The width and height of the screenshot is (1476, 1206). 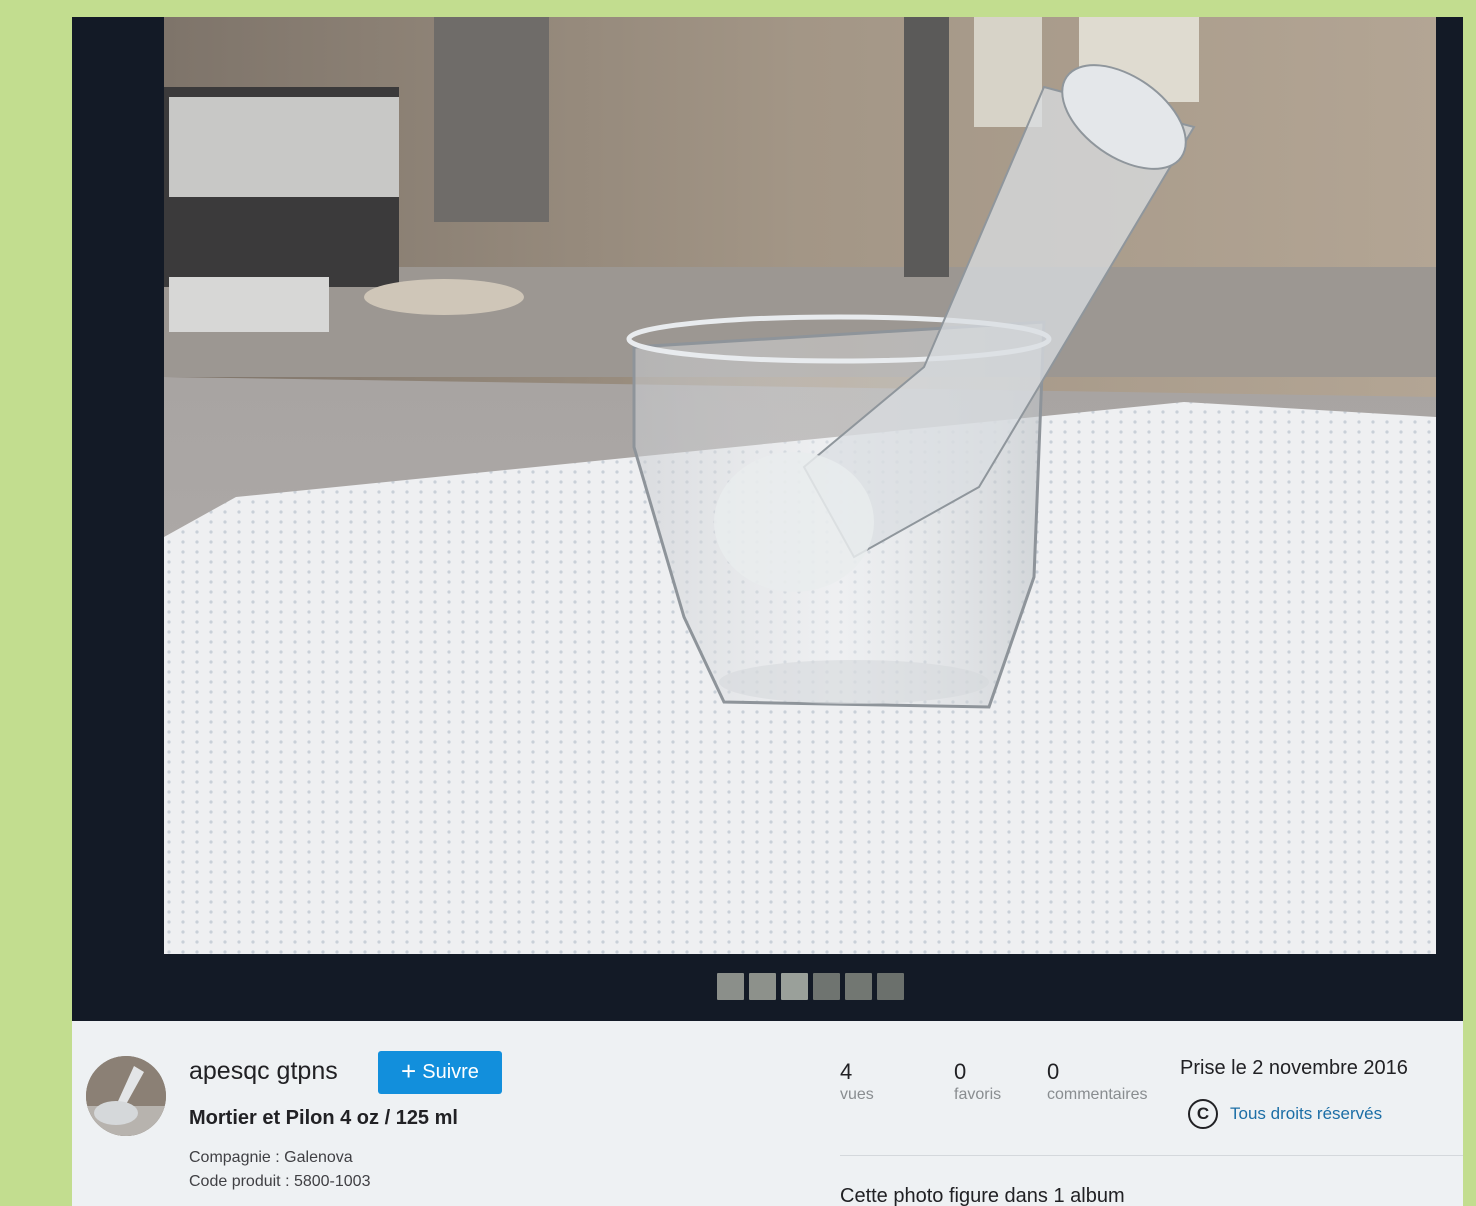 What do you see at coordinates (126, 1096) in the screenshot?
I see `avatar` at bounding box center [126, 1096].